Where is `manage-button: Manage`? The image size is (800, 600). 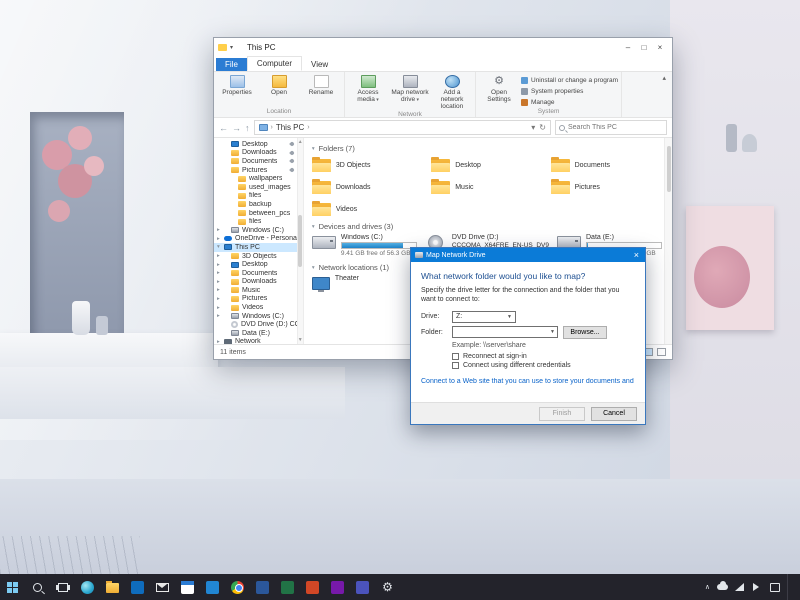 manage-button: Manage is located at coordinates (569, 102).